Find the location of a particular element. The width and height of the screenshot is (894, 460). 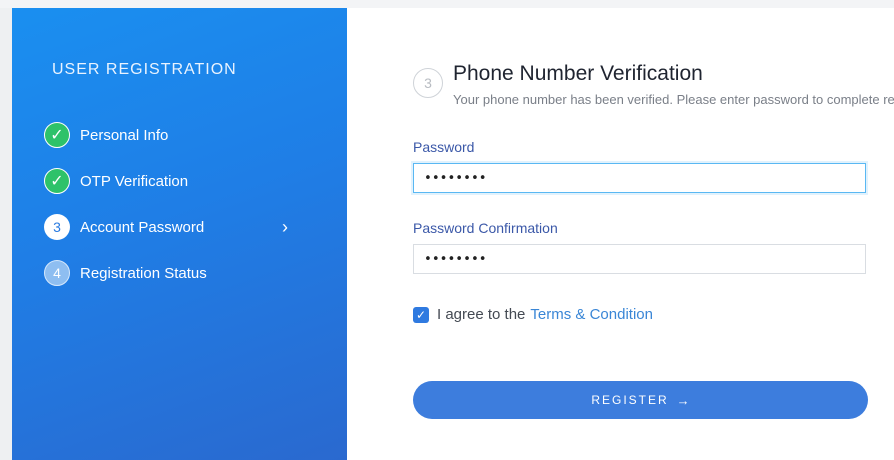

sidebar-title: USER REGISTRATION is located at coordinates (144, 69).